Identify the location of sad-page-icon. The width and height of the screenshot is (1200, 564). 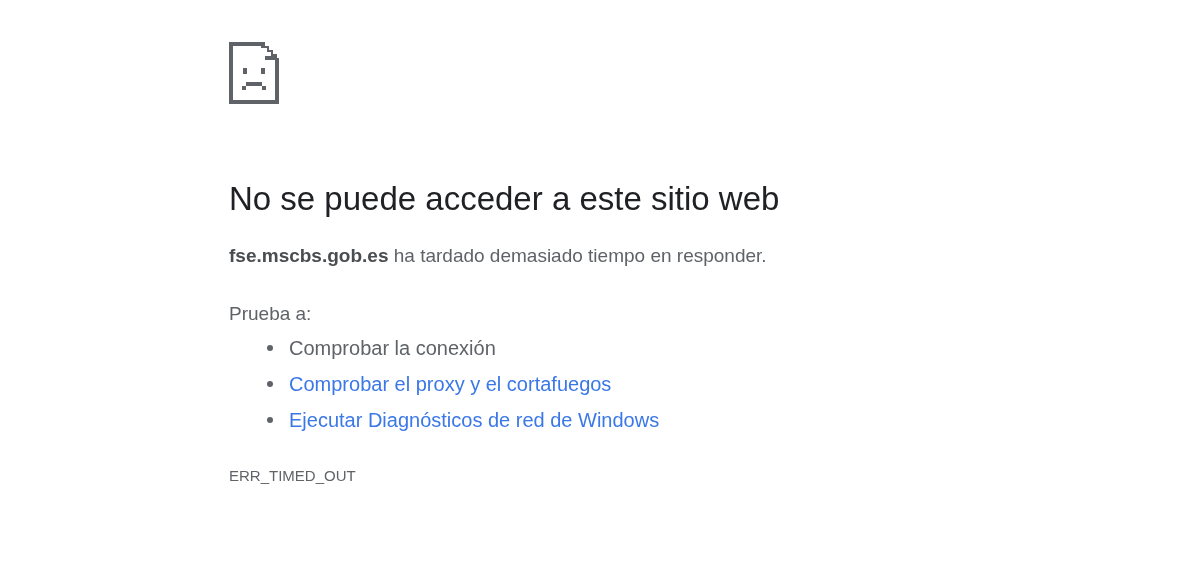
(254, 73).